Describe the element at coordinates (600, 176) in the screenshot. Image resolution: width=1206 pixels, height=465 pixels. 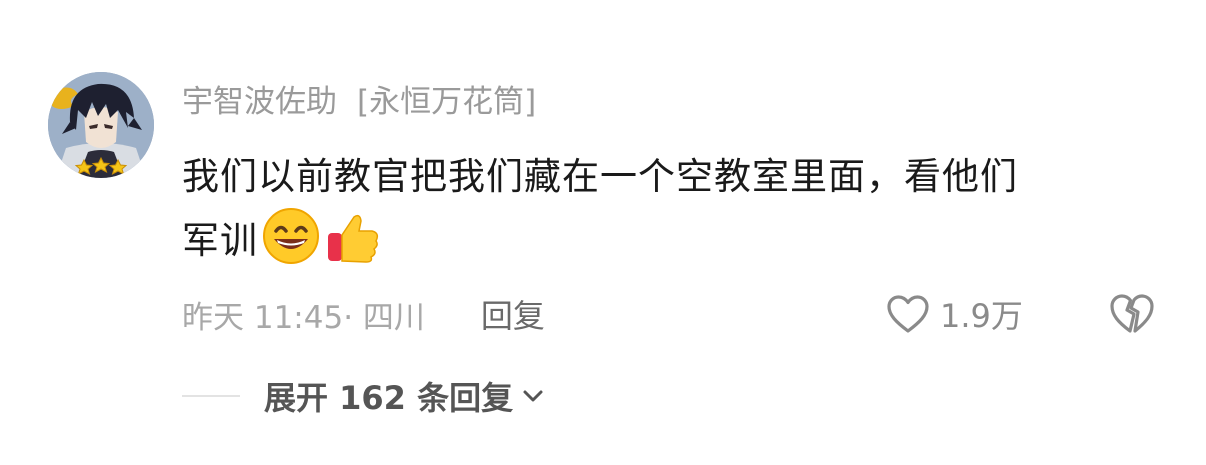
I see `comment-text-line-1: 我们以前教官把我们藏在一个空教室里面，看他们` at that location.